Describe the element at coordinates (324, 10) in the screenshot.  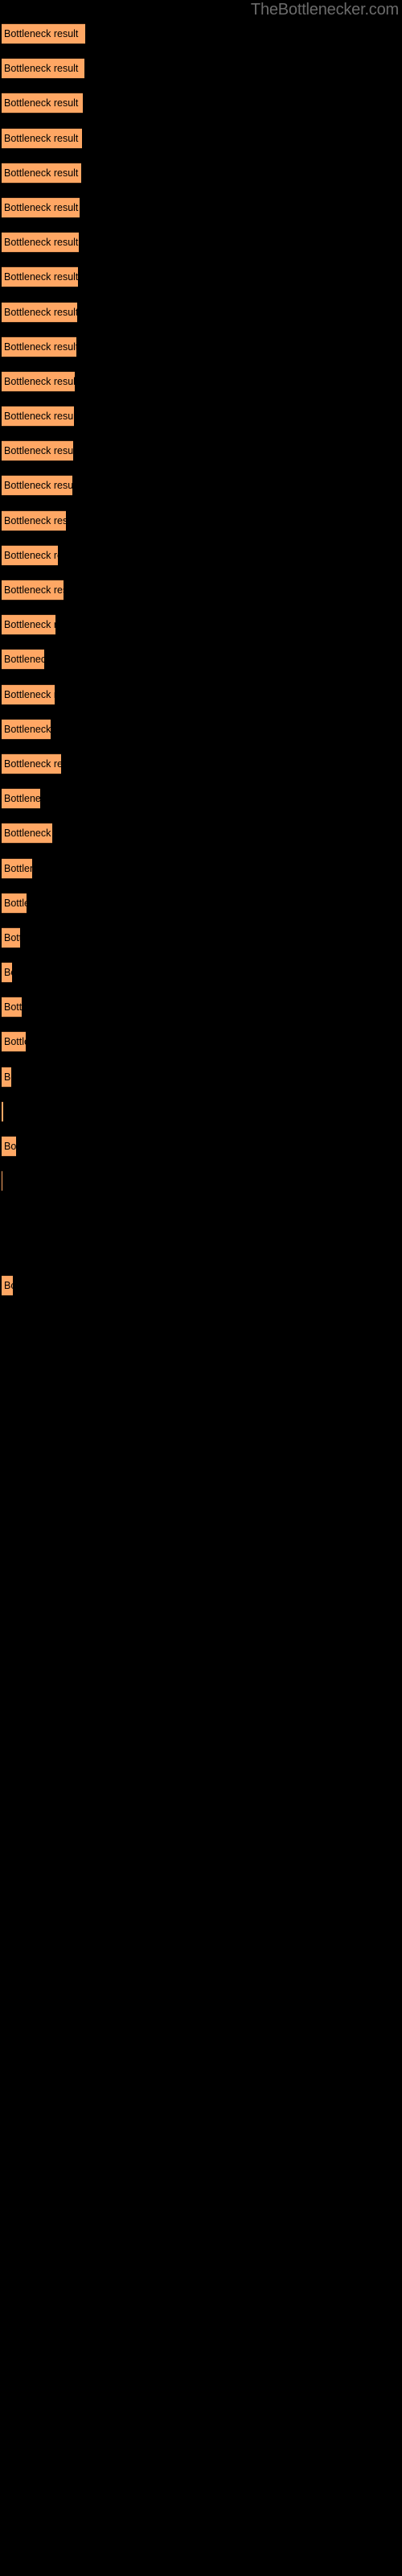
I see `site-title: TheBottlenecker.com` at that location.